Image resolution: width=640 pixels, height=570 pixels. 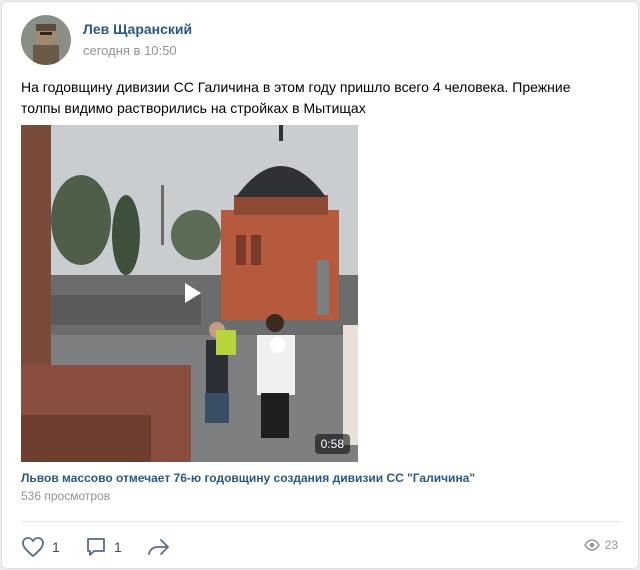 What do you see at coordinates (96, 547) in the screenshot?
I see `comment-icon` at bounding box center [96, 547].